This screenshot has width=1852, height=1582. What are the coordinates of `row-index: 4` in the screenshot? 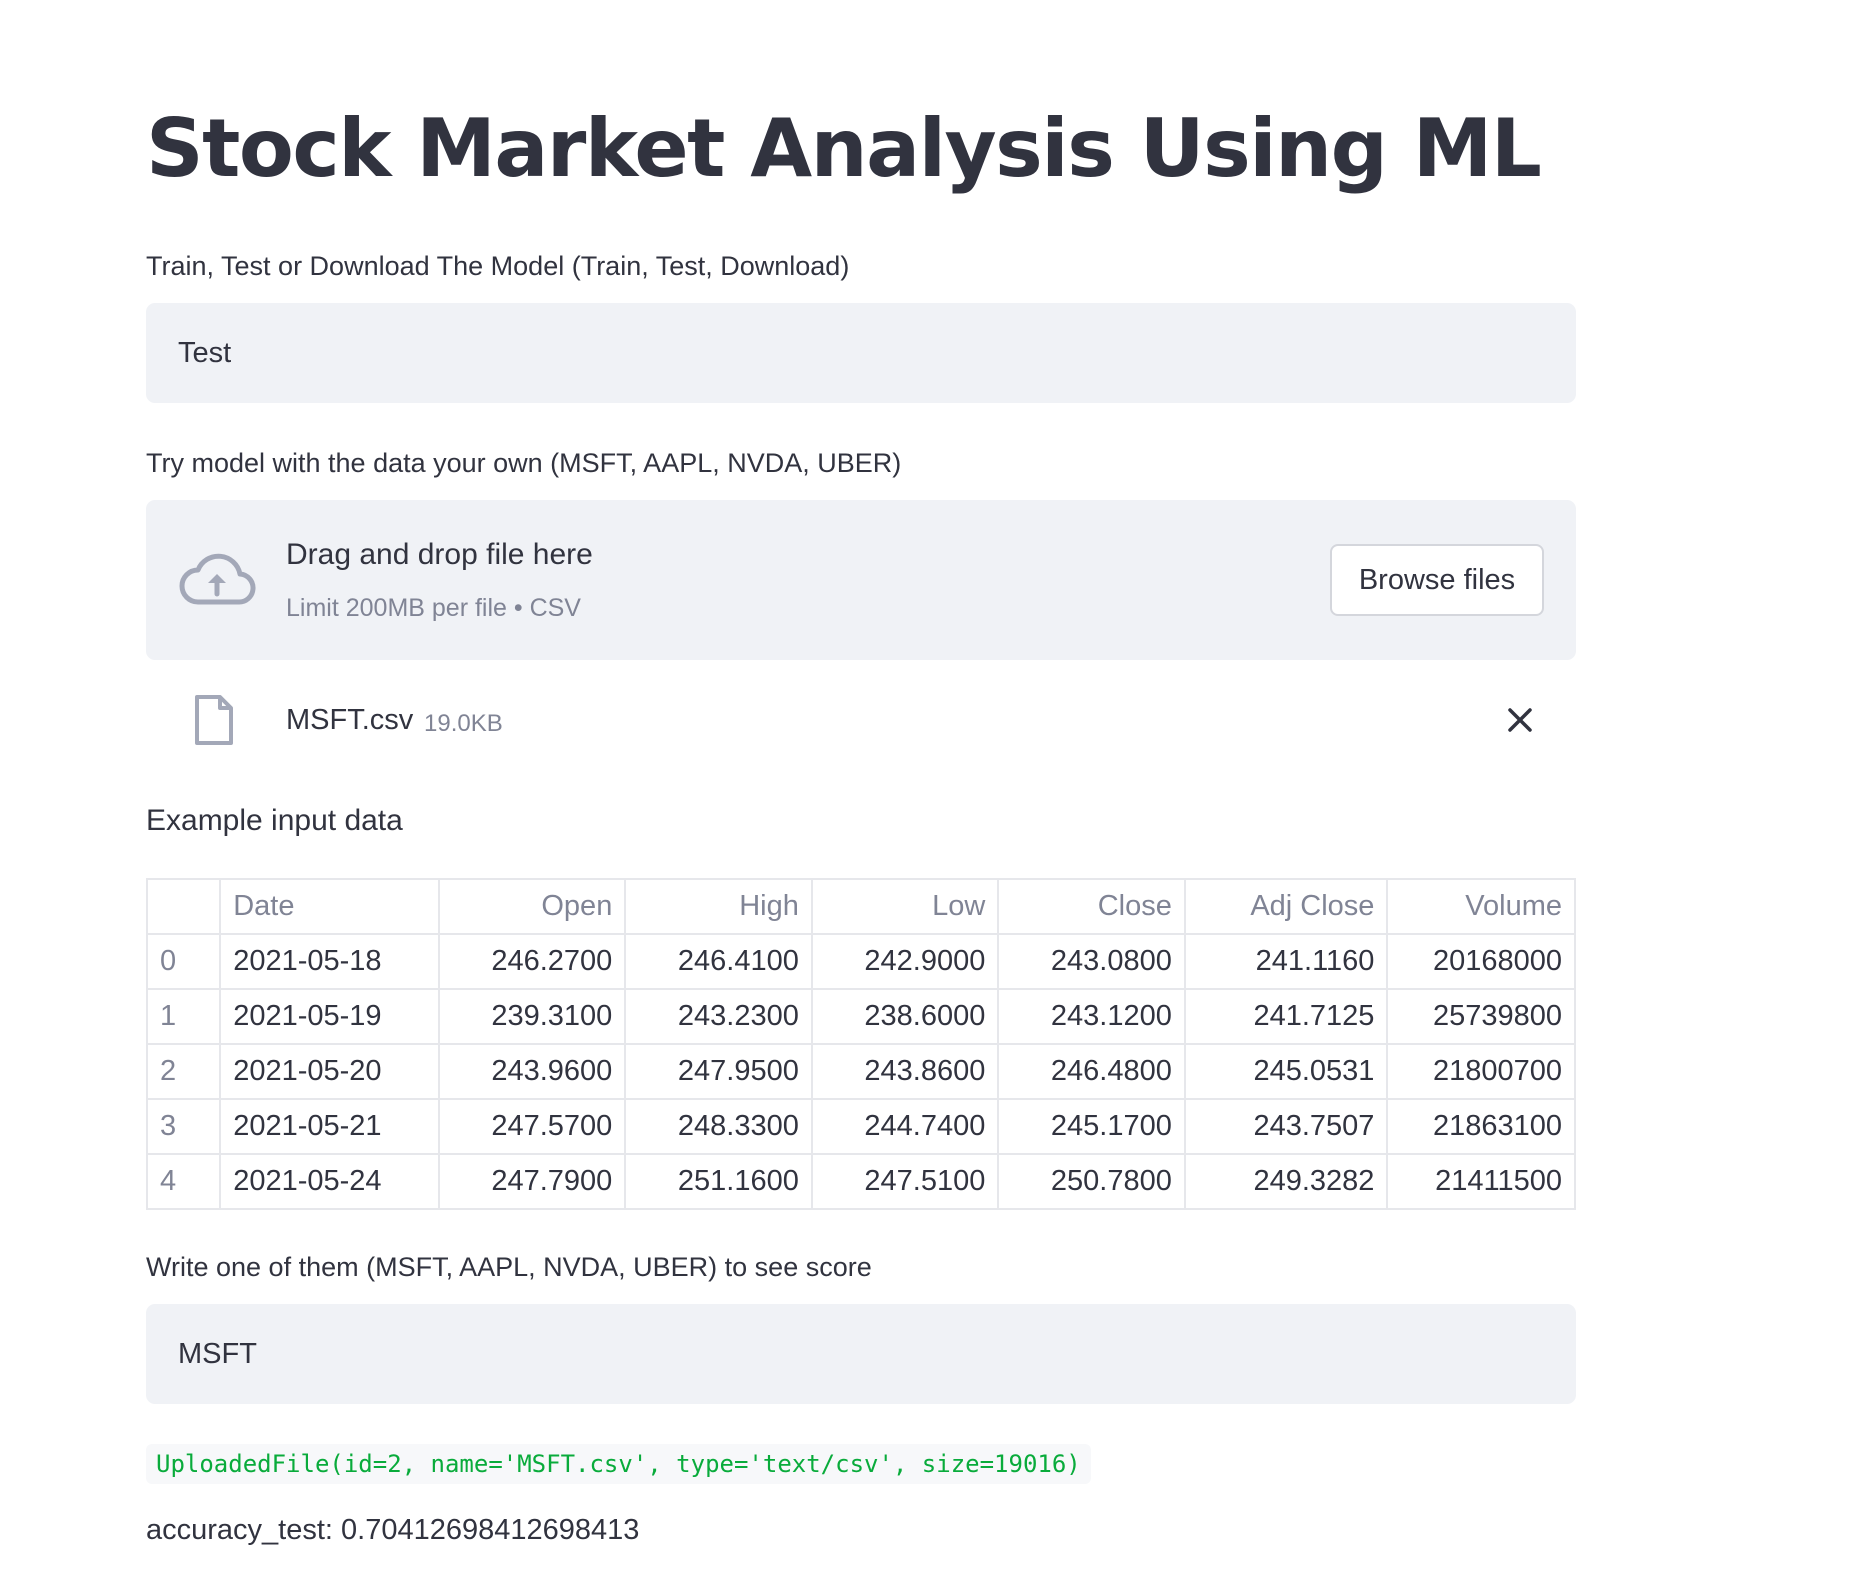 It's located at (183, 1181).